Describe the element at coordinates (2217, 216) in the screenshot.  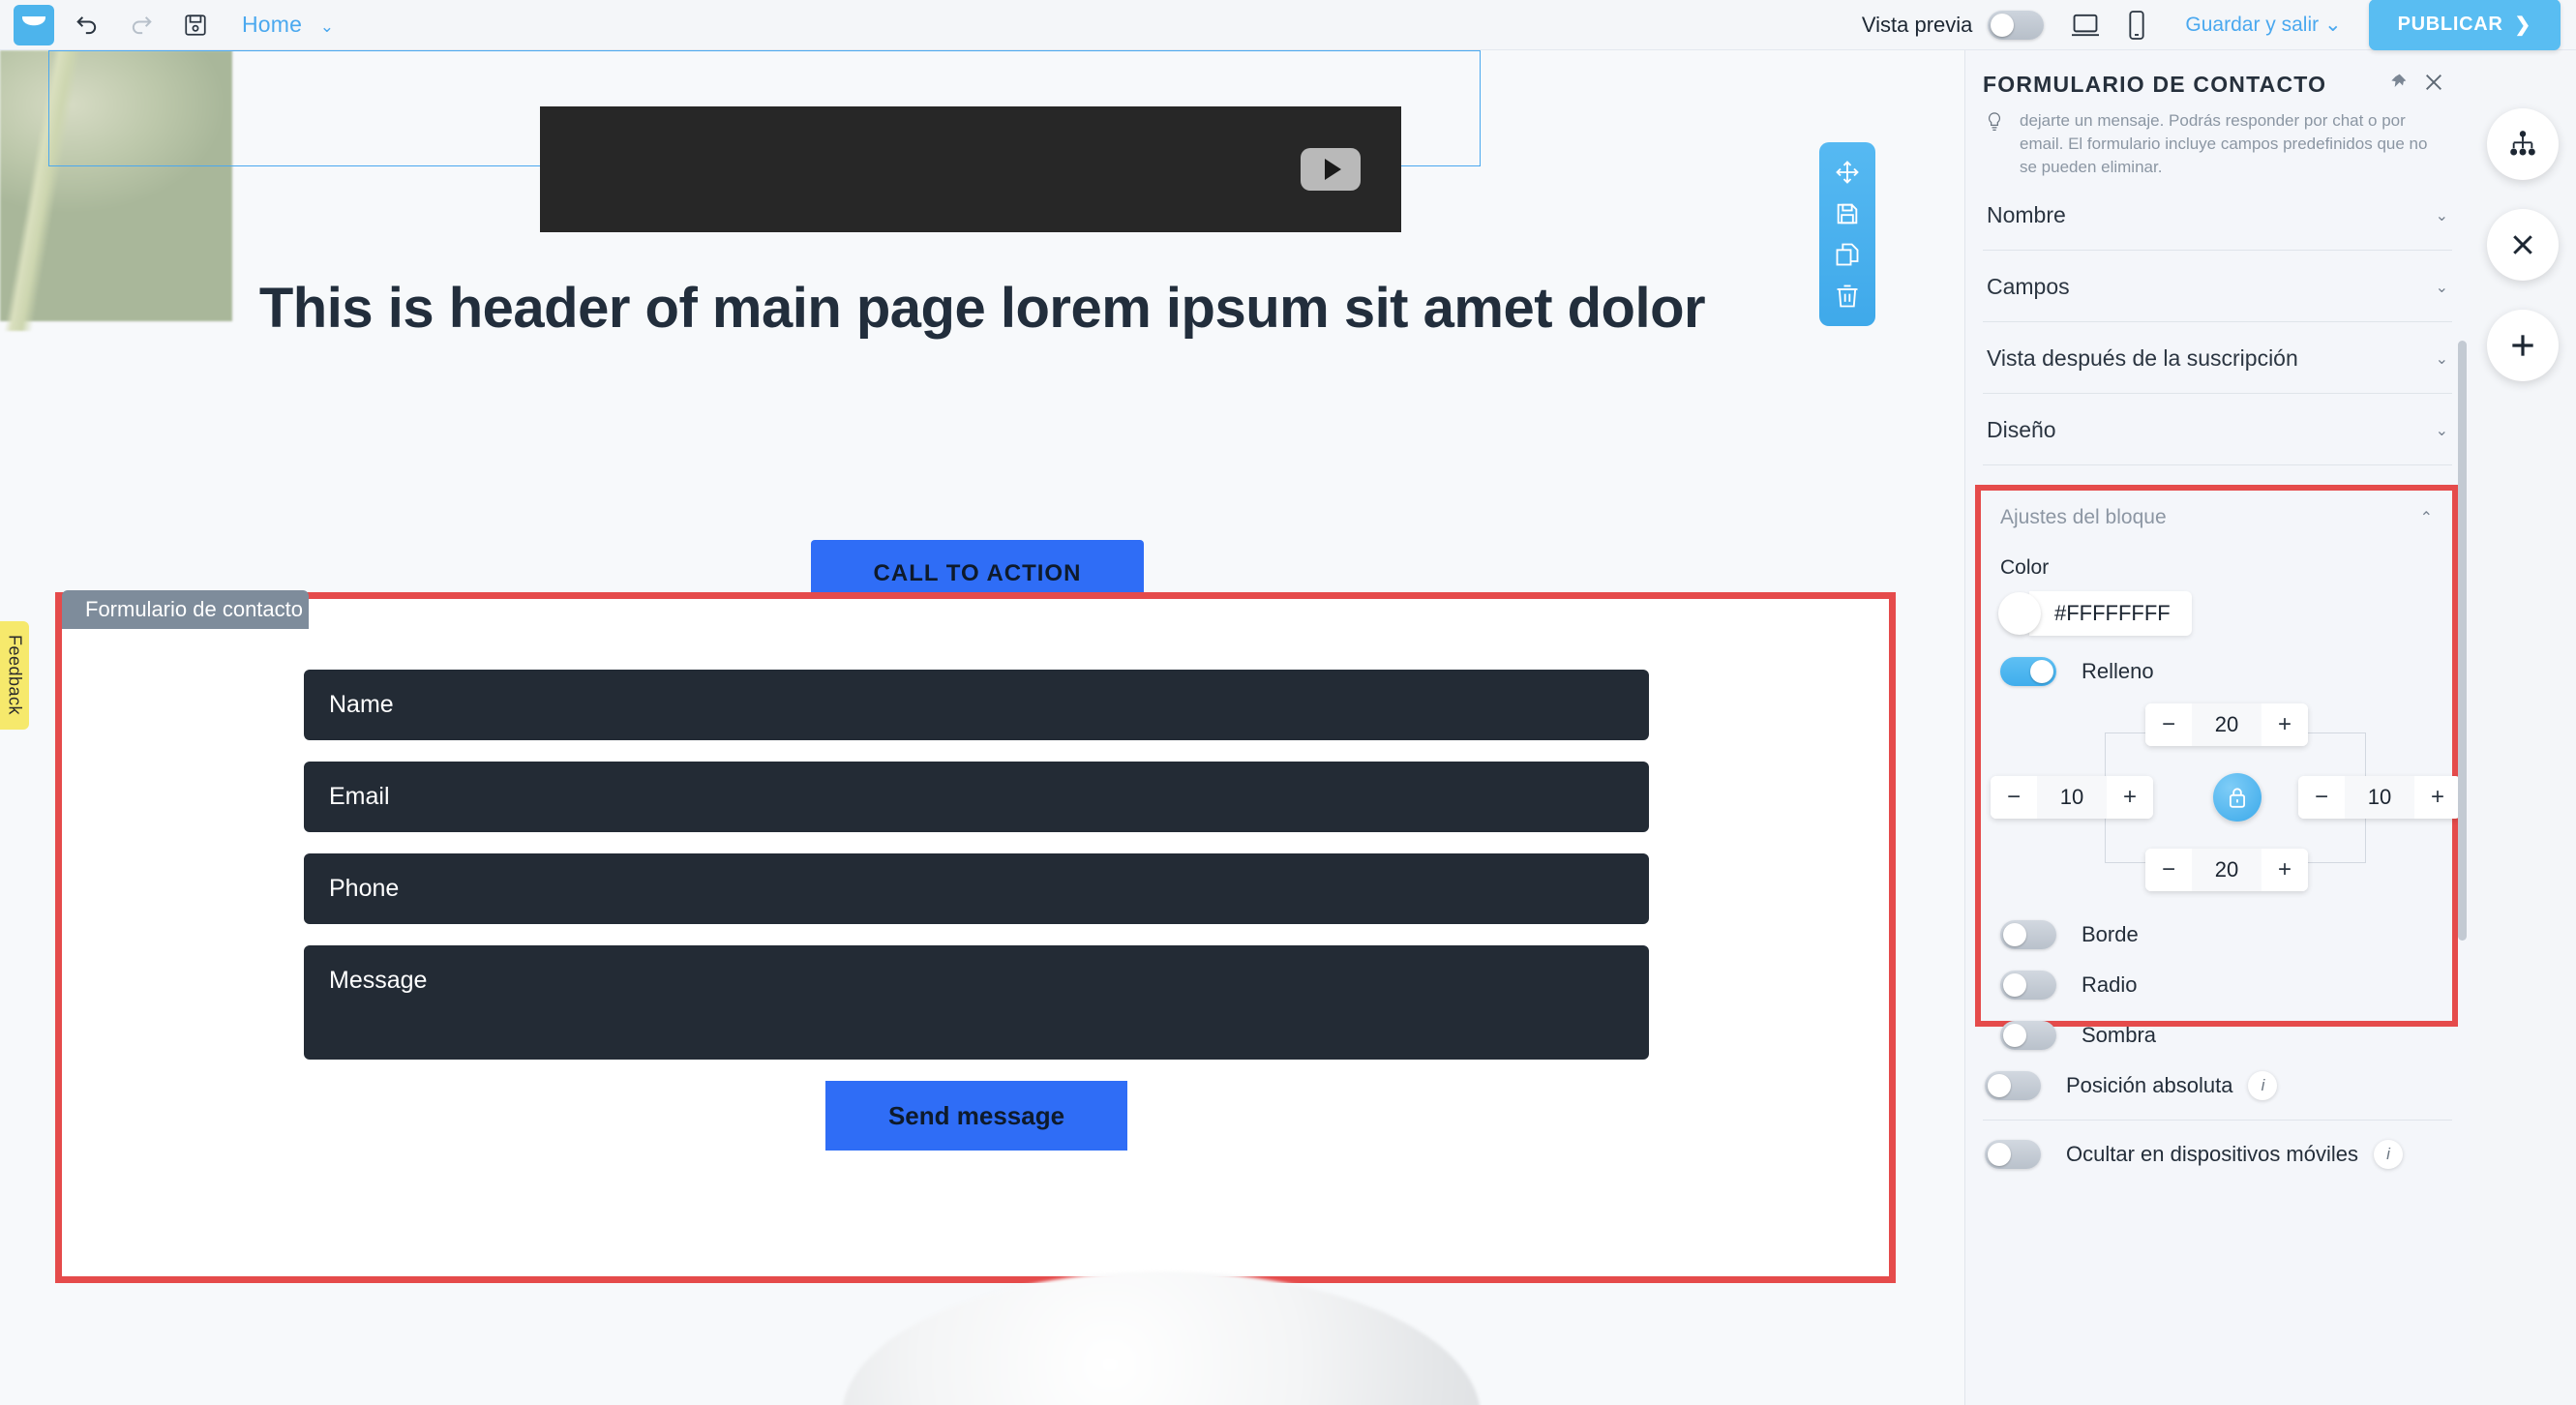
I see `accordion-nombre: Nombre ⌄` at that location.